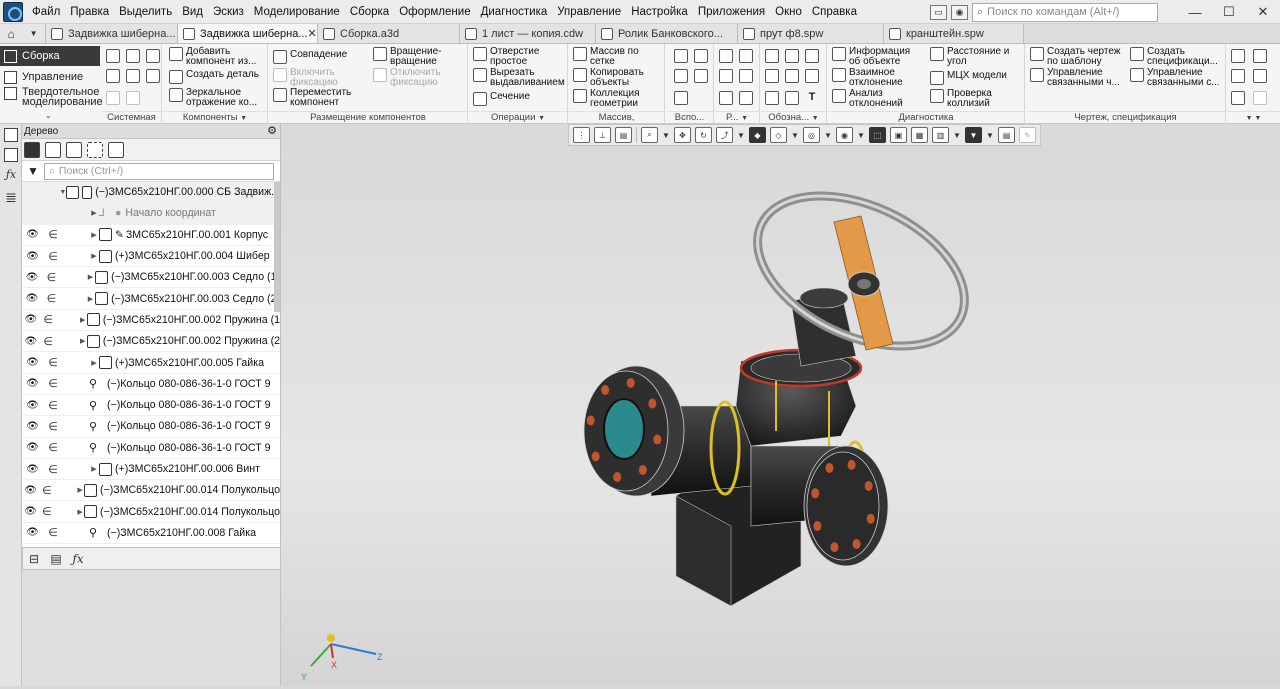  What do you see at coordinates (606, 57) in the screenshot?
I see `grid-array-button: Массив по сетке` at bounding box center [606, 57].